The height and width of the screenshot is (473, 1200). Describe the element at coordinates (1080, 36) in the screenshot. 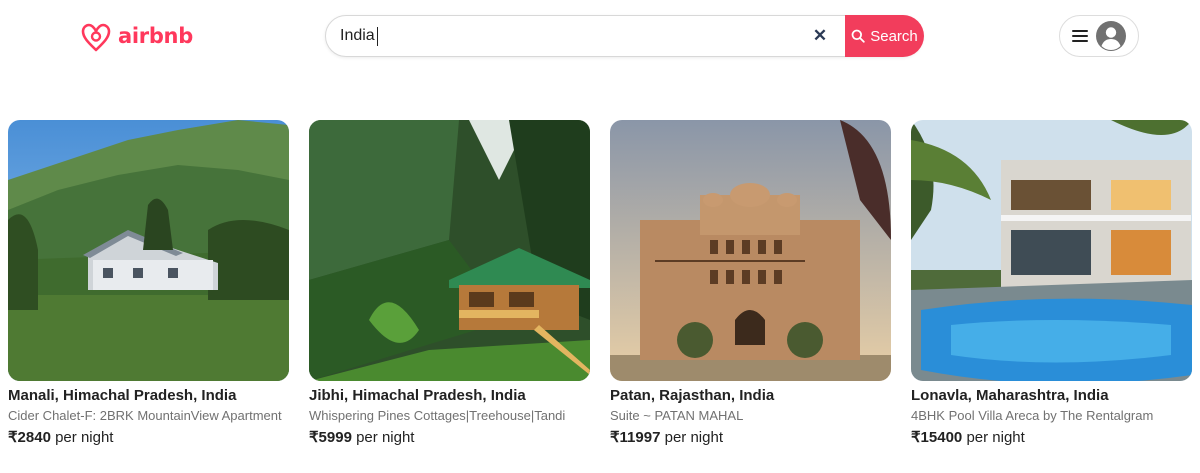

I see `hamburger-icon` at that location.